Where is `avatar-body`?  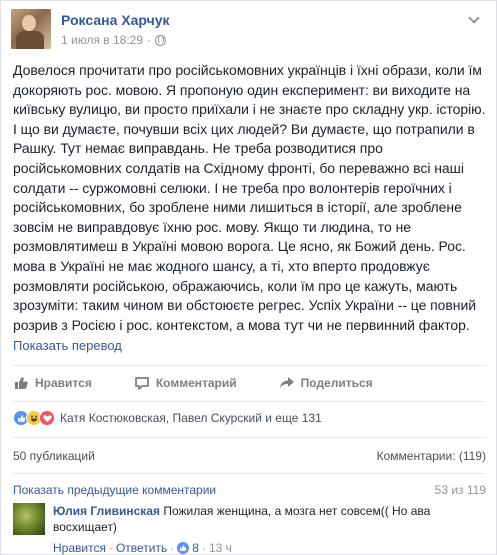 avatar-body is located at coordinates (30, 40).